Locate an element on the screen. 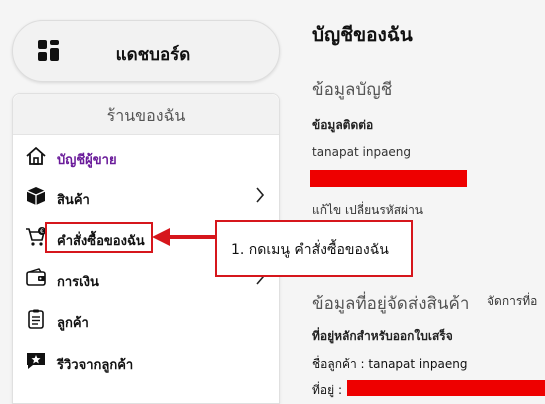 The height and width of the screenshot is (404, 545). redacted-contact-info is located at coordinates (388, 178).